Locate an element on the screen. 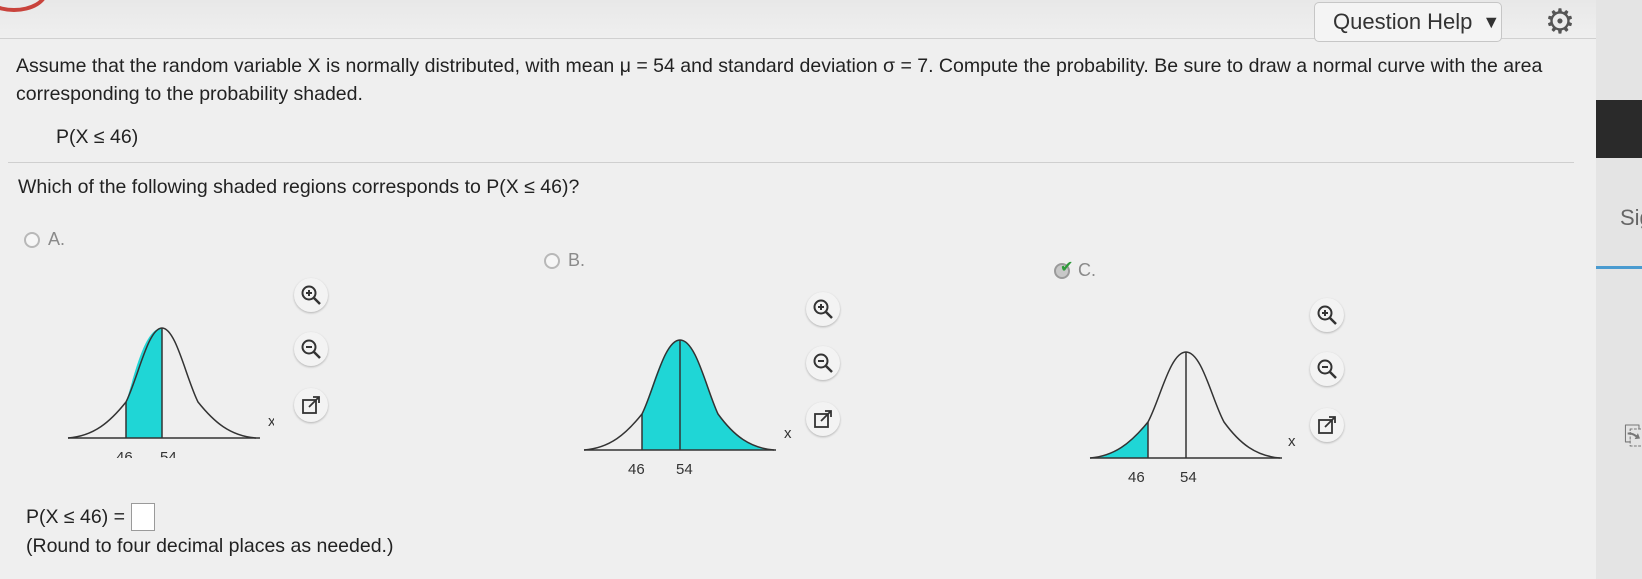  dark-block is located at coordinates (1619, 129).